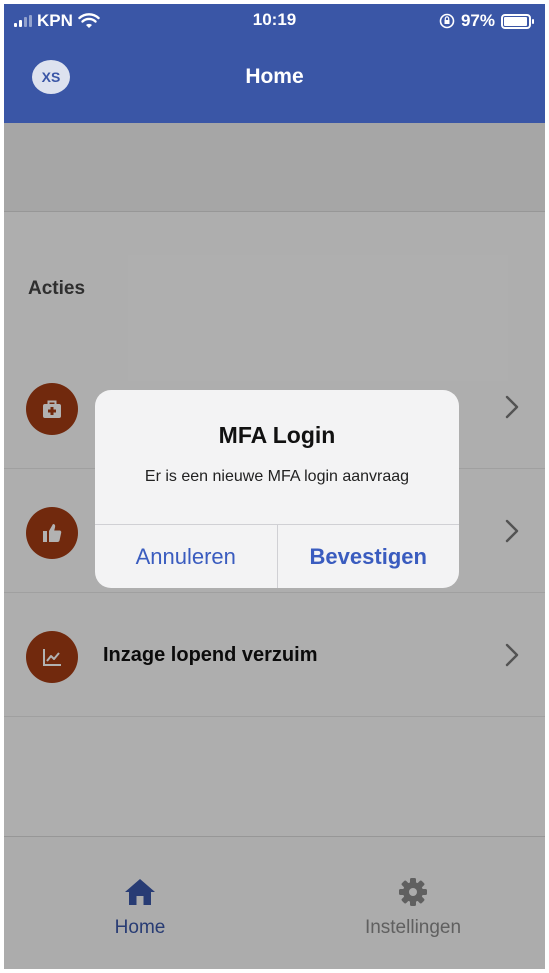 This screenshot has width=549, height=973. Describe the element at coordinates (277, 476) in the screenshot. I see `dialog-message: Er is een nieuwe MFA login aanvraag` at that location.